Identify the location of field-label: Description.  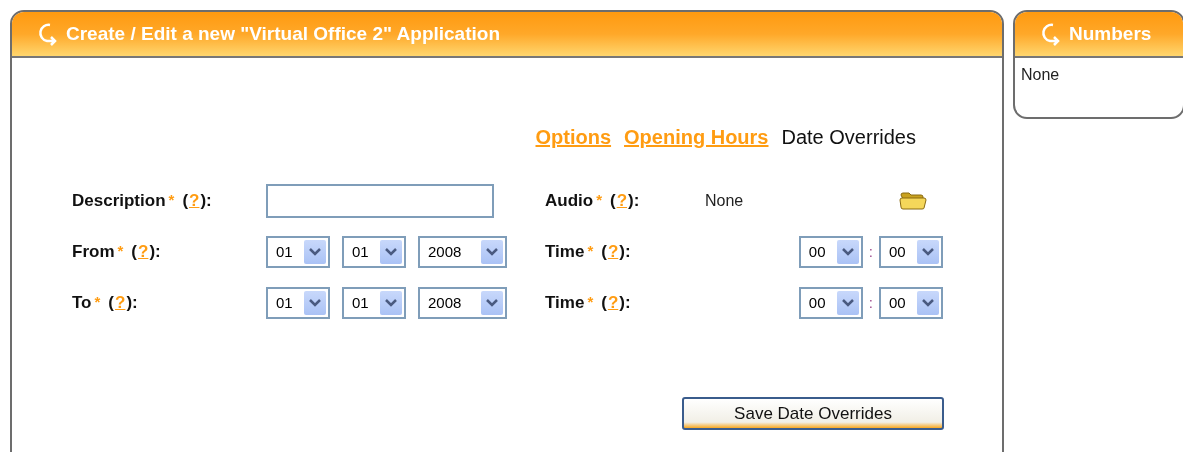
(119, 200).